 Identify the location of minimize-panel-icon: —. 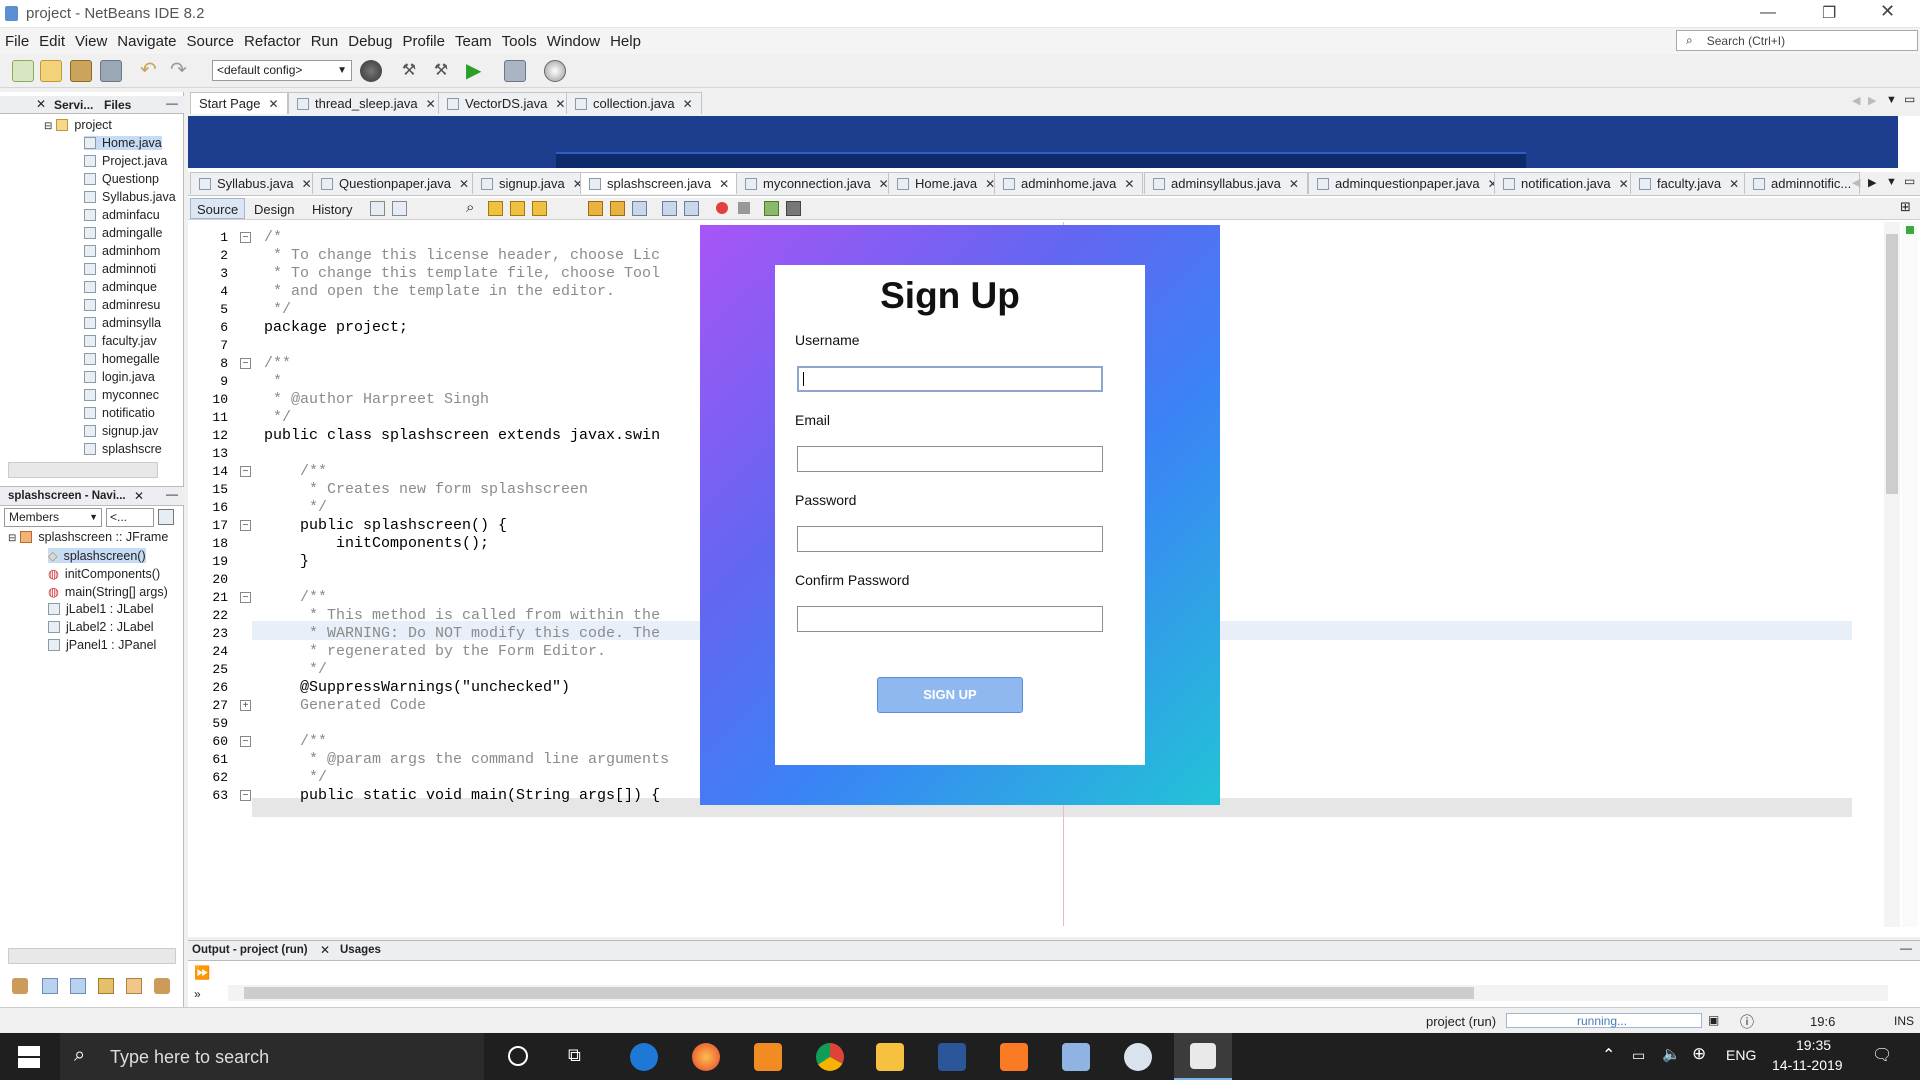
(172, 103).